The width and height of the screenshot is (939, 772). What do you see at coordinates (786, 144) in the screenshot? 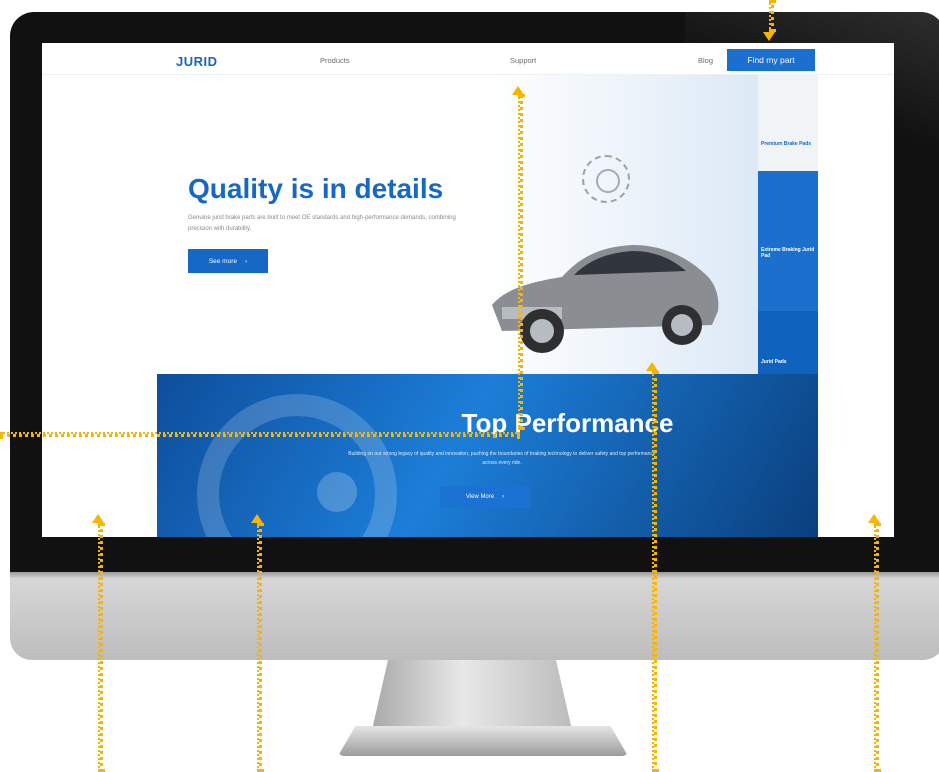
I see `side-tile-label: Premium Brake Pads` at bounding box center [786, 144].